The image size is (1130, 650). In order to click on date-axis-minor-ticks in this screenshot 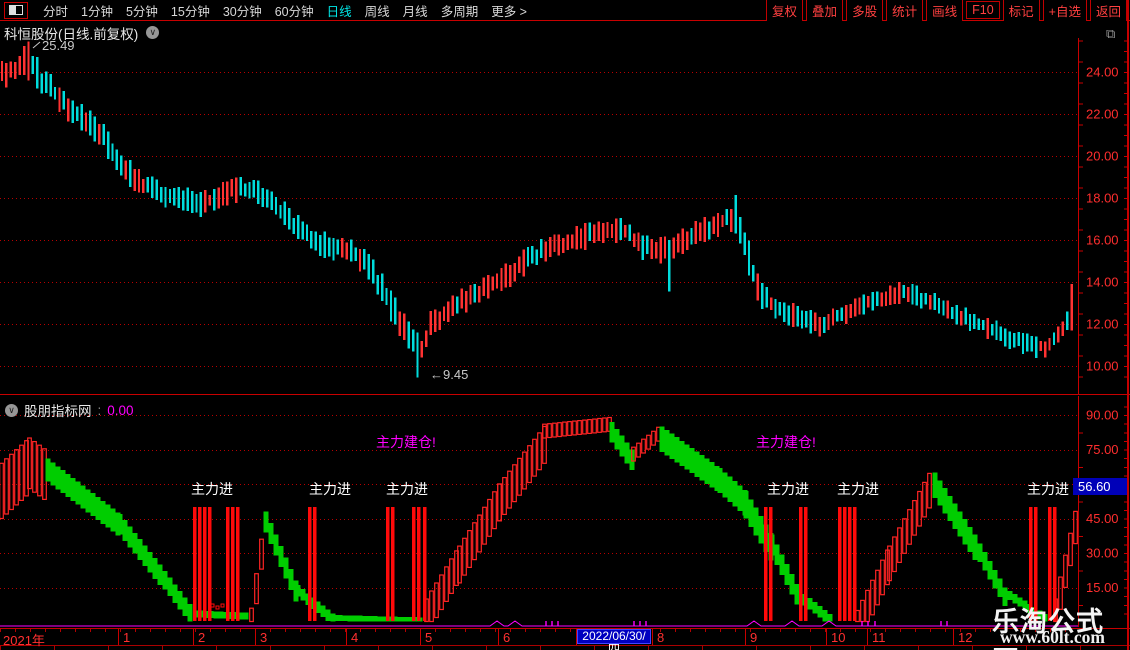, I will do `click(539, 630)`.